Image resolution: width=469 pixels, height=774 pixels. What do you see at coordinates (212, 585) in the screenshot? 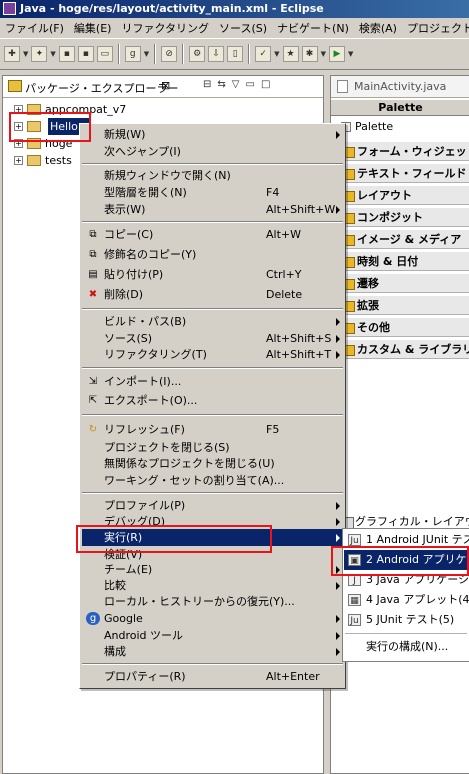
I see `menu-item-compare: 比較` at bounding box center [212, 585].